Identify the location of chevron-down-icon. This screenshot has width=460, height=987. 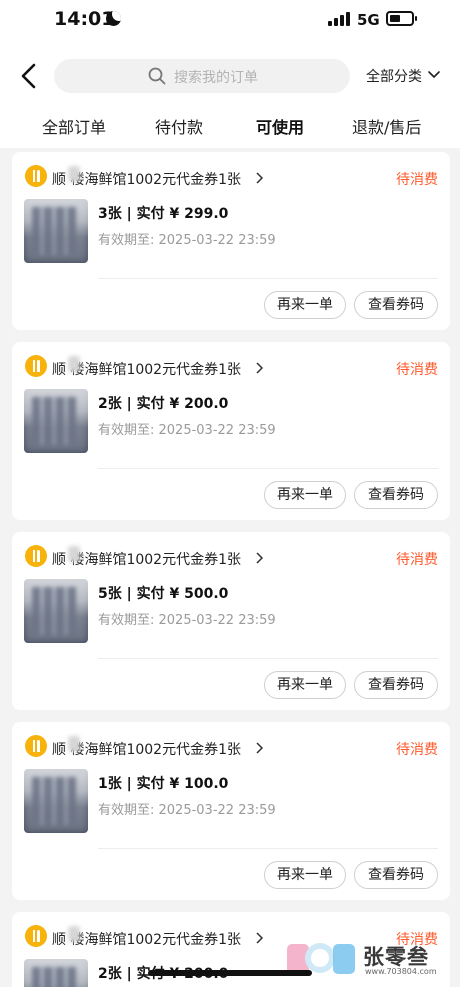
(434, 75).